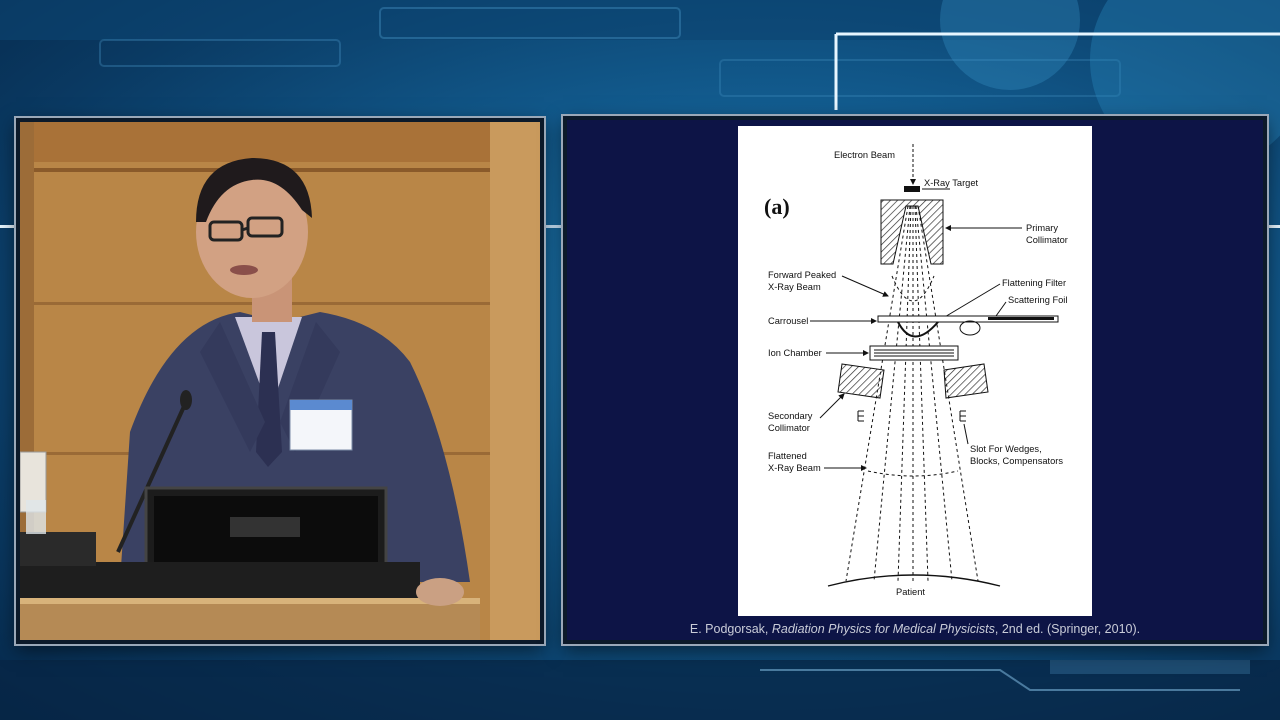  I want to click on label-slot-1: Slot For Wedges,, so click(1006, 449).